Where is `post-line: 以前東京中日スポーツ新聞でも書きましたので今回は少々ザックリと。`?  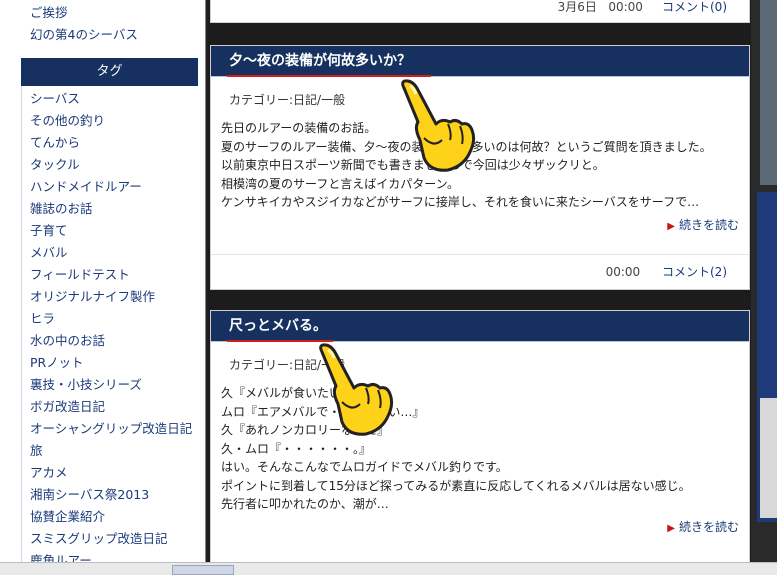 post-line: 以前東京中日スポーツ新聞でも書きましたので今回は少々ザックリと。 is located at coordinates (413, 165).